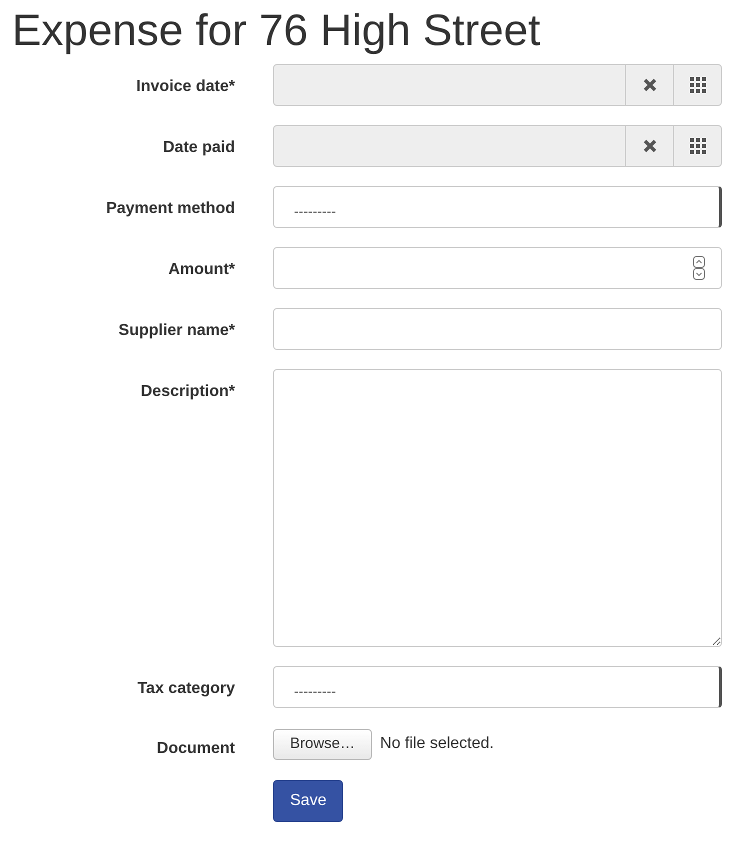 This screenshot has height=849, width=754. I want to click on spinner-icon, so click(699, 268).